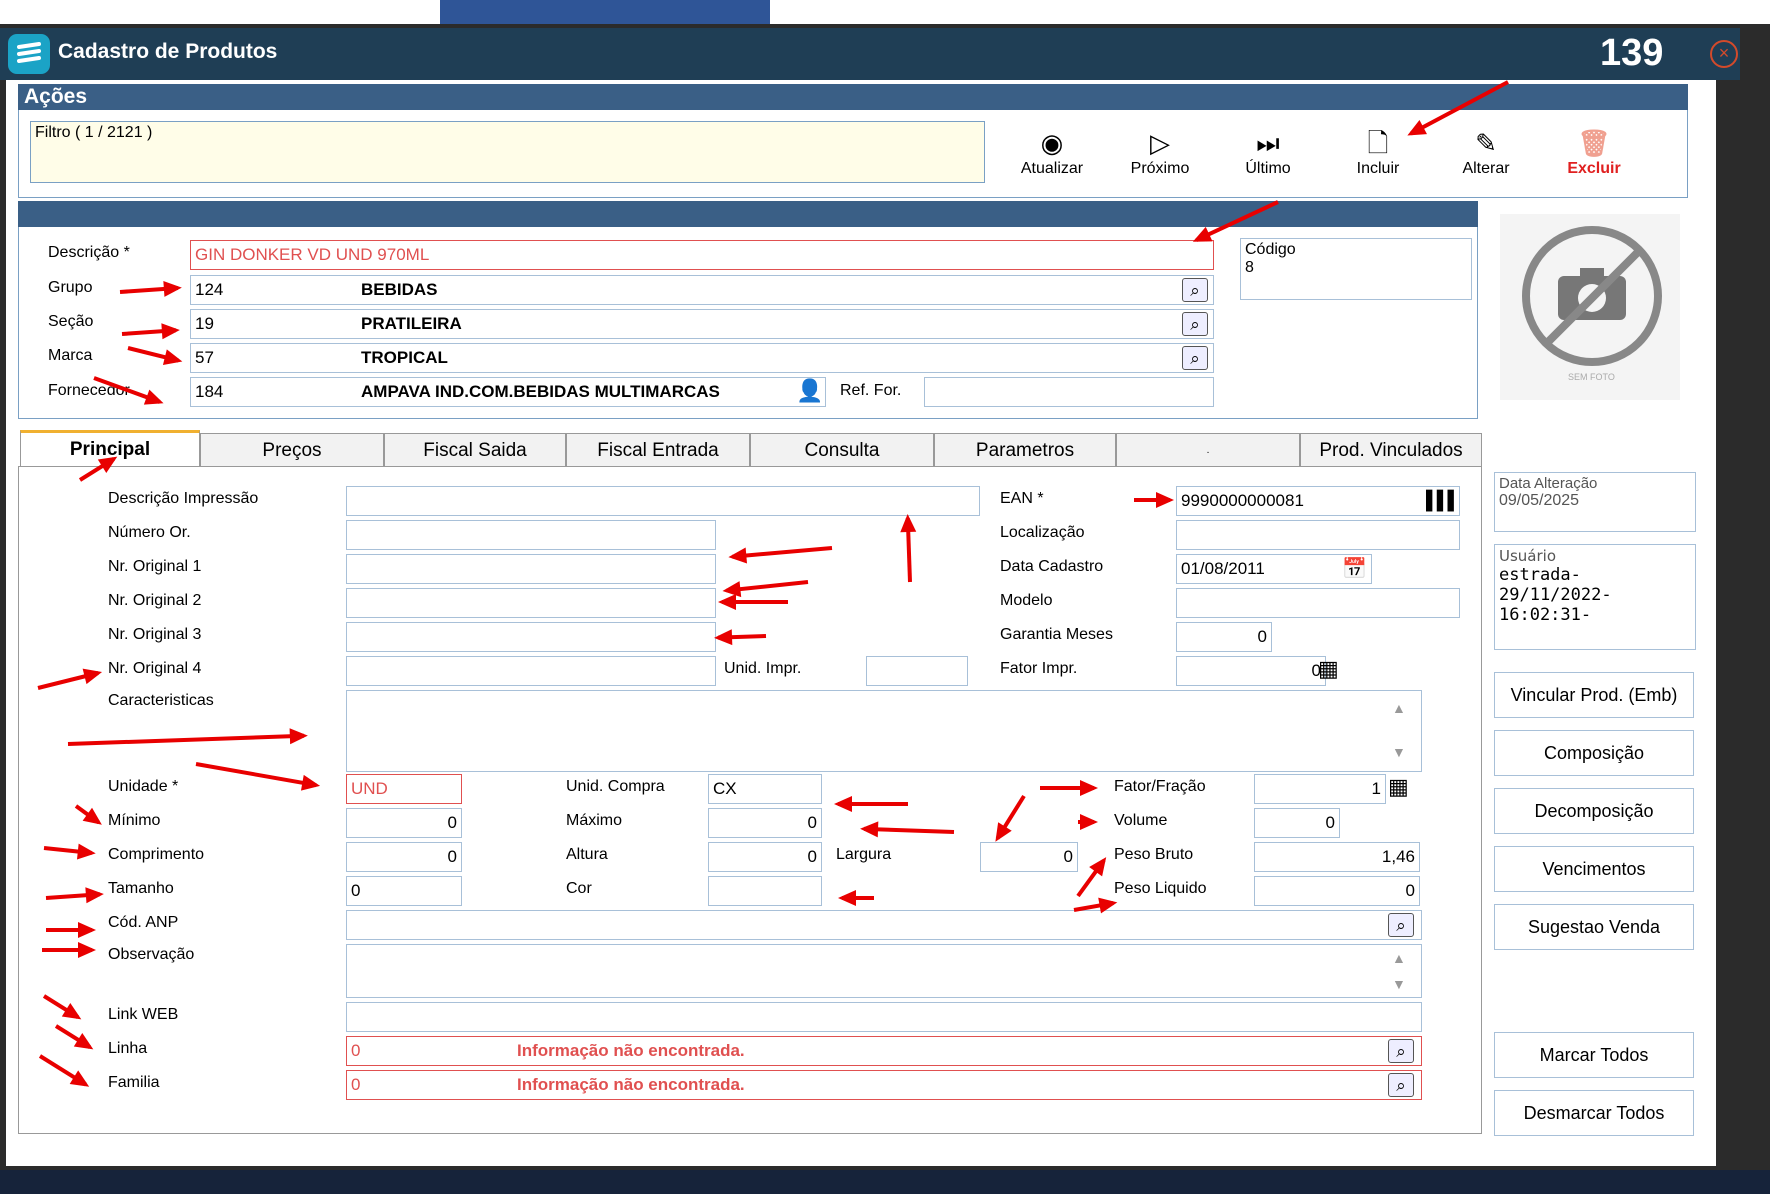  I want to click on tab-prod-vinculados: Prod. Vinculados, so click(1391, 450).